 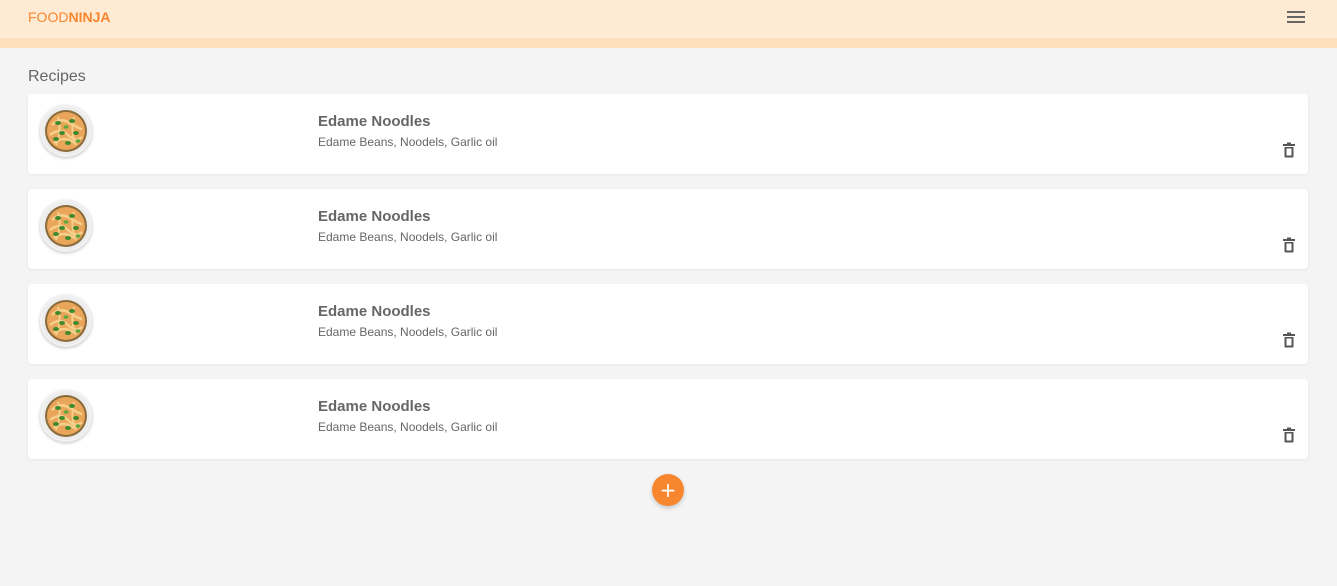 I want to click on navbar: FOODNINJA, so click(x=668, y=24).